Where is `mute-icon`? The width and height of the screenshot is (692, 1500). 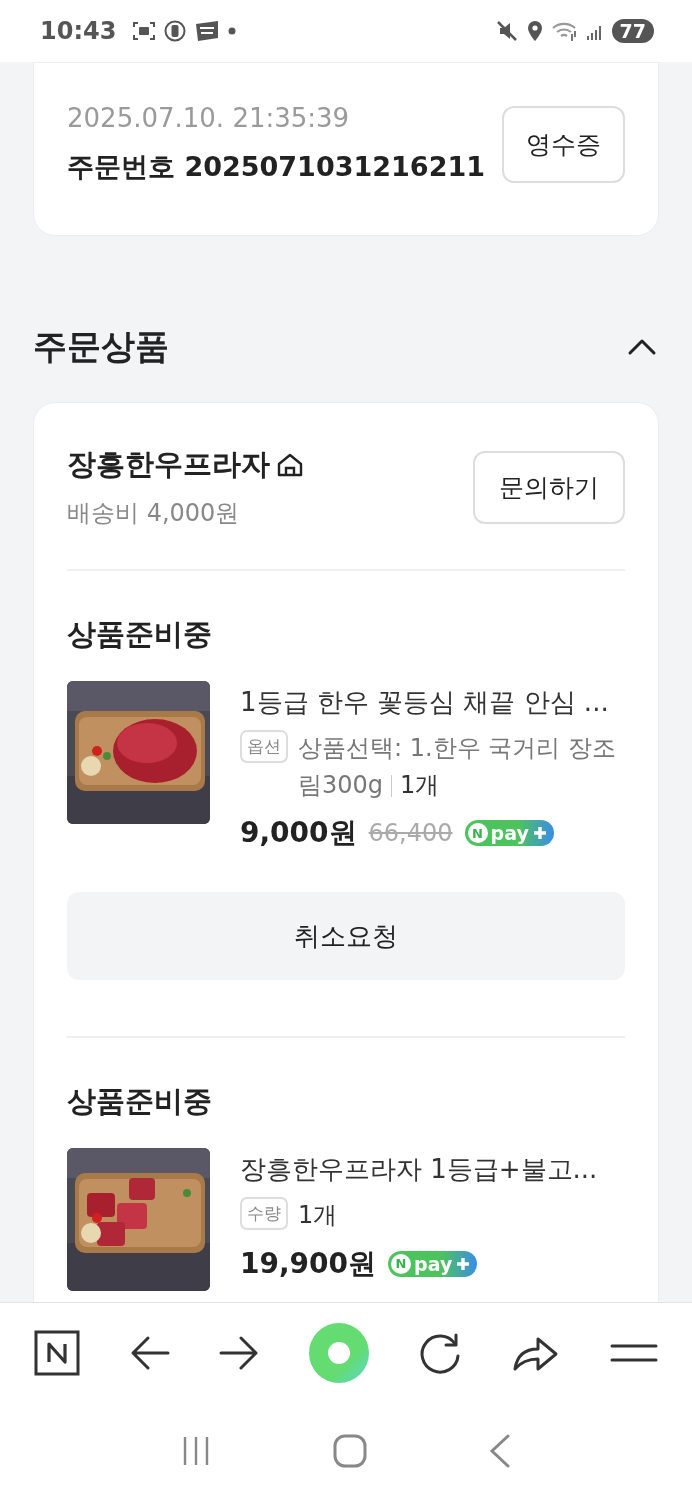 mute-icon is located at coordinates (506, 31).